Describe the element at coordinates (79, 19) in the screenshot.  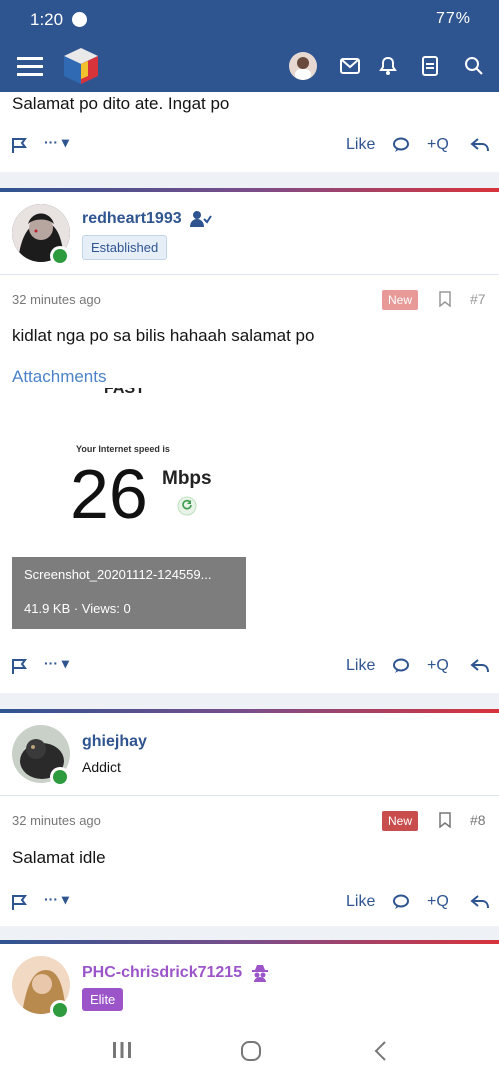
I see `messenger-icon` at that location.